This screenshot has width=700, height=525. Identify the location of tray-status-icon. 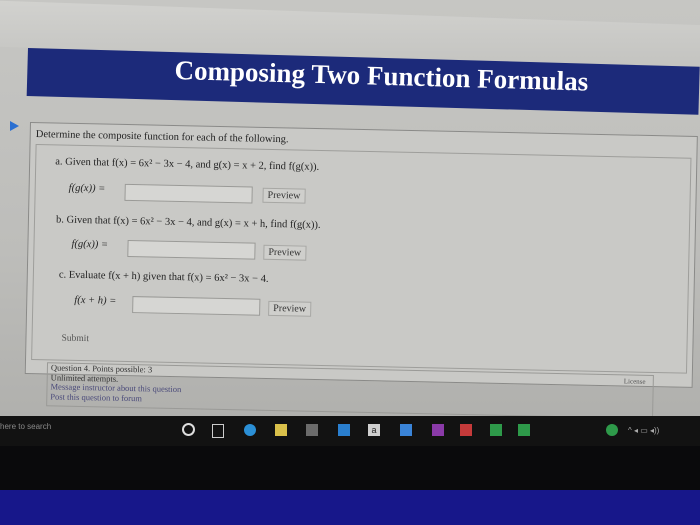
(612, 430).